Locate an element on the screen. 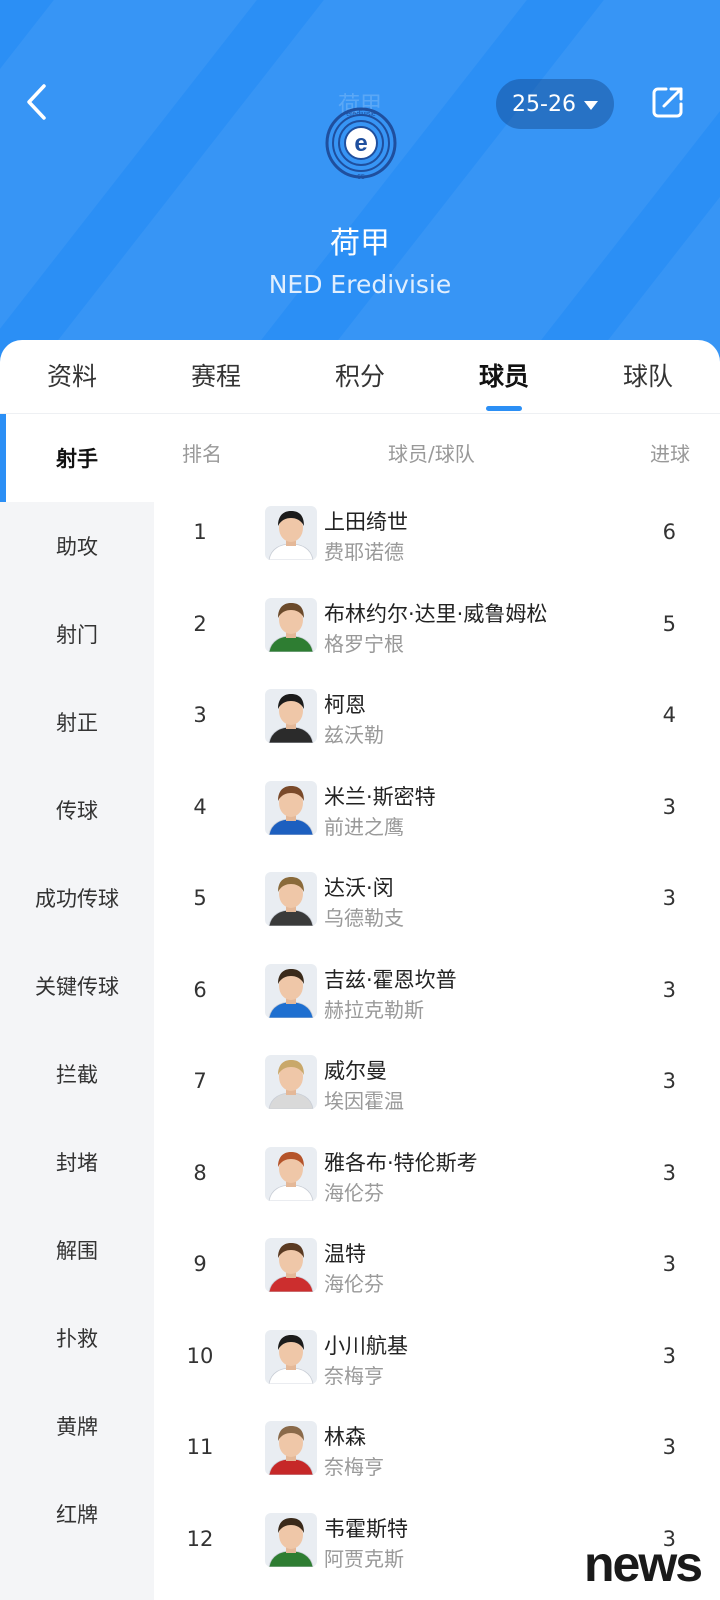 The image size is (720, 1600). goals-count: 5 is located at coordinates (669, 623).